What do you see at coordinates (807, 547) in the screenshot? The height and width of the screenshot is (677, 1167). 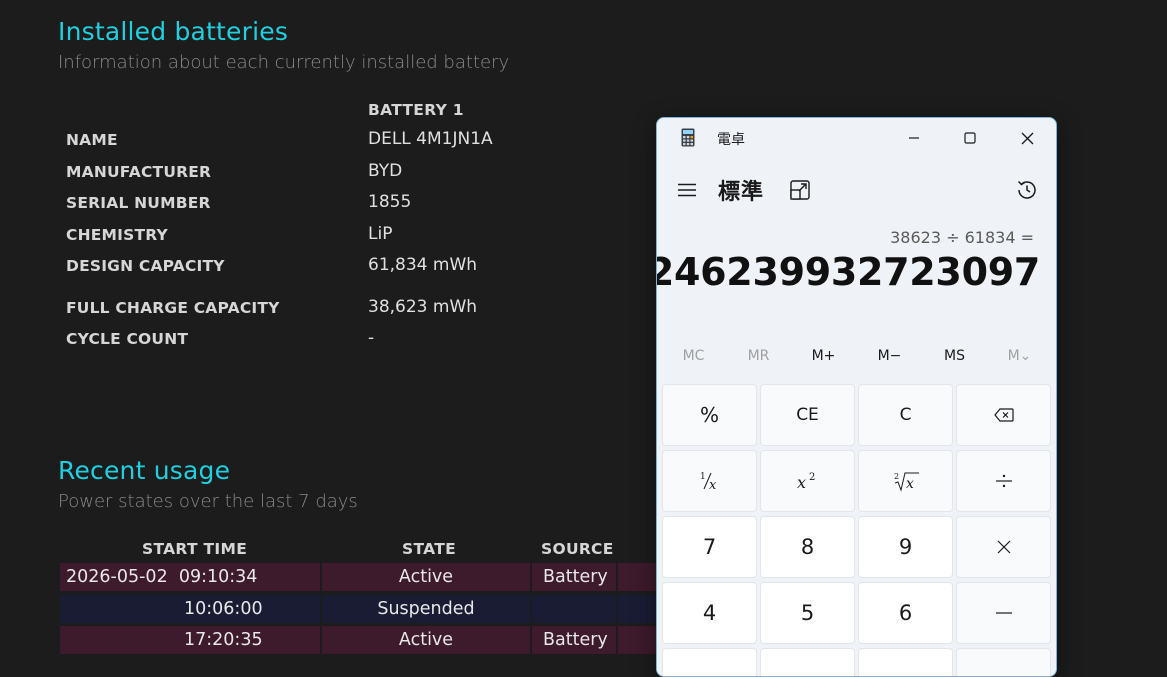 I see `digit-8-button: 8` at bounding box center [807, 547].